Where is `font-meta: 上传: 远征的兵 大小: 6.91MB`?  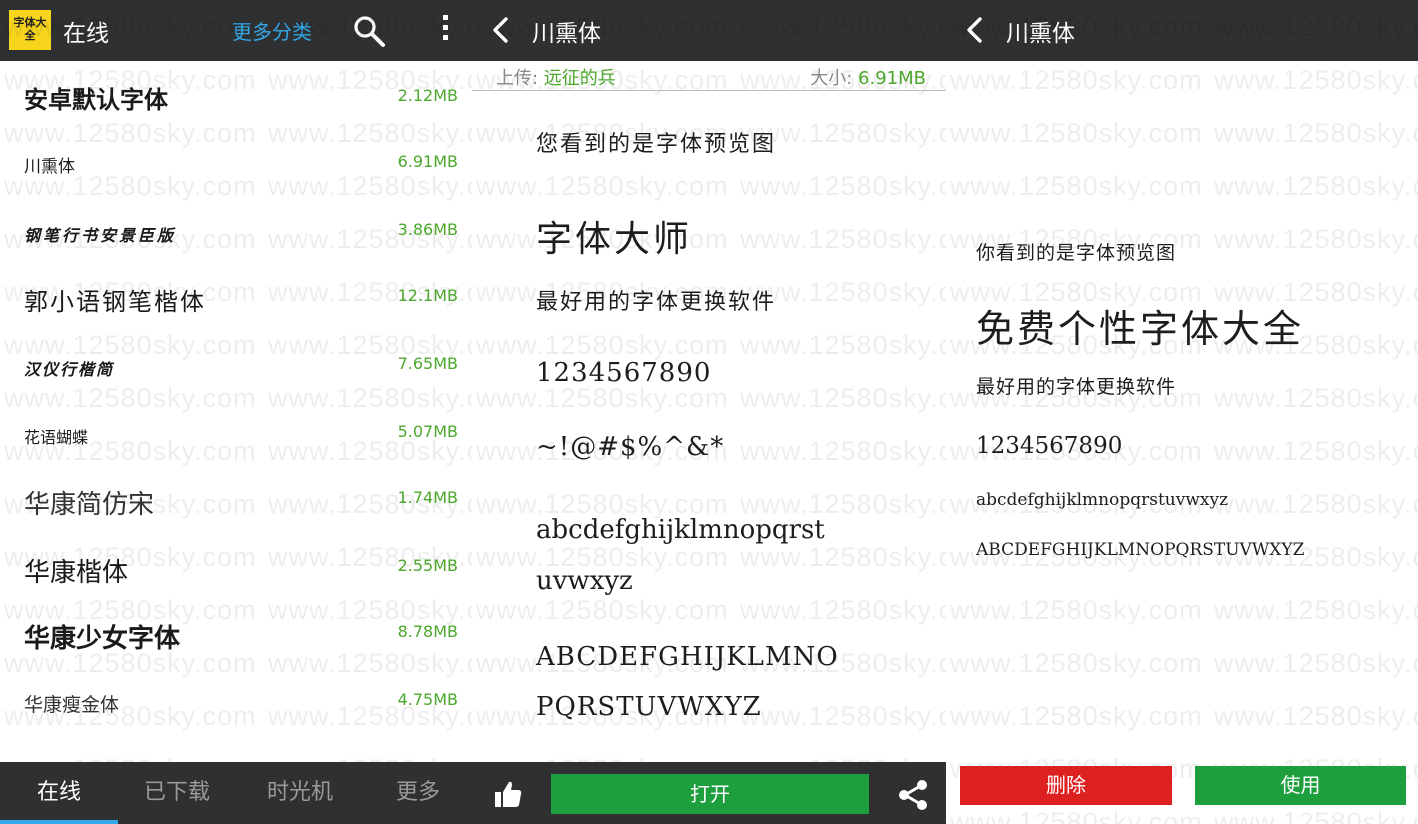
font-meta: 上传: 远征的兵 大小: 6.91MB is located at coordinates (711, 78).